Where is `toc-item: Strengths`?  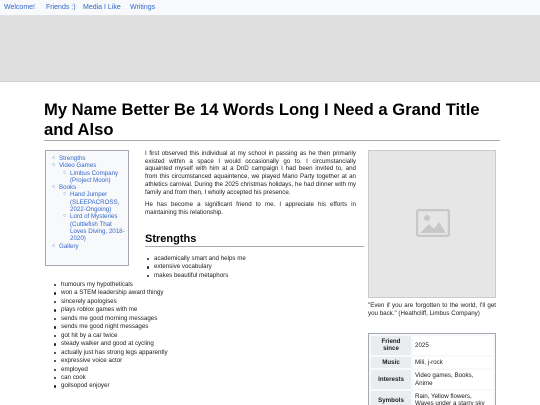
toc-item: Strengths is located at coordinates (88, 159).